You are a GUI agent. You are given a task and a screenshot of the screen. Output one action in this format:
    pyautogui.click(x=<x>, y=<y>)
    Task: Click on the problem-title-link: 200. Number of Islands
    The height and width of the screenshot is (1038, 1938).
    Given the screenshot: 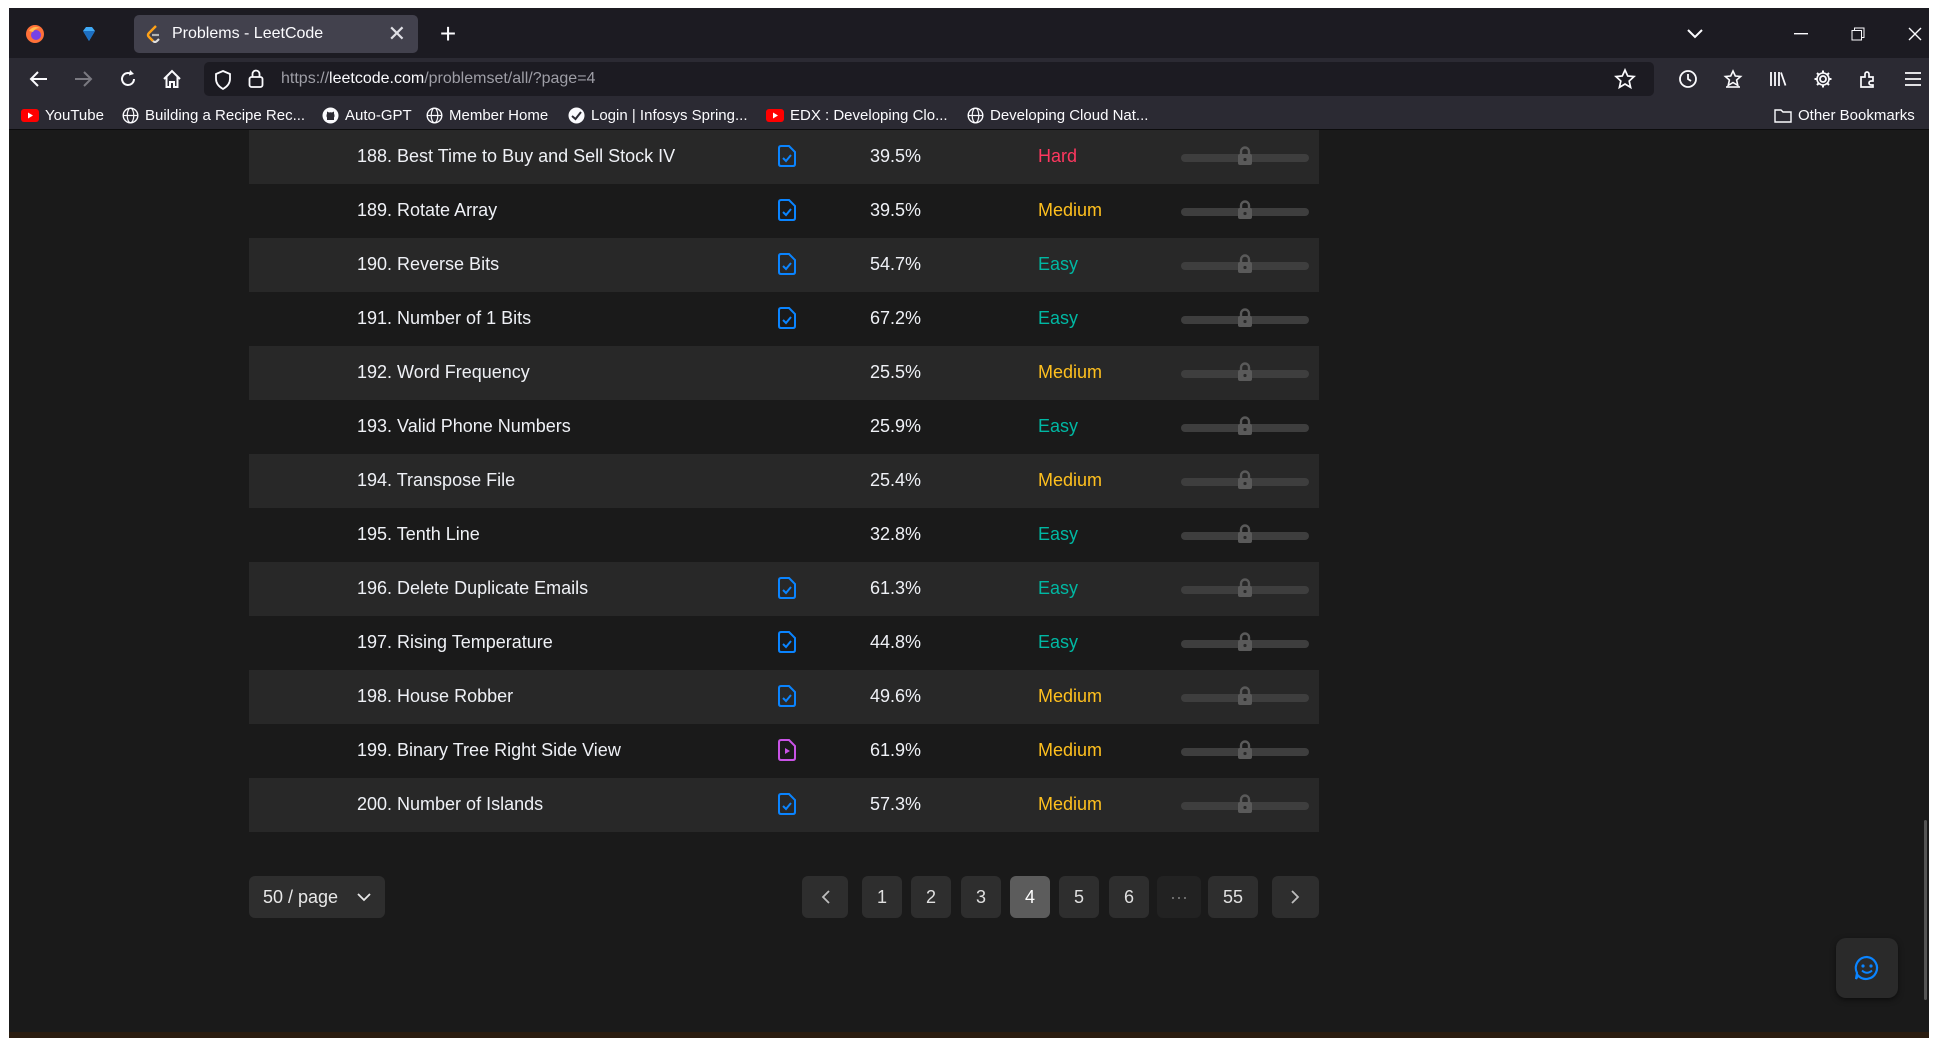 What is the action you would take?
    pyautogui.click(x=450, y=804)
    